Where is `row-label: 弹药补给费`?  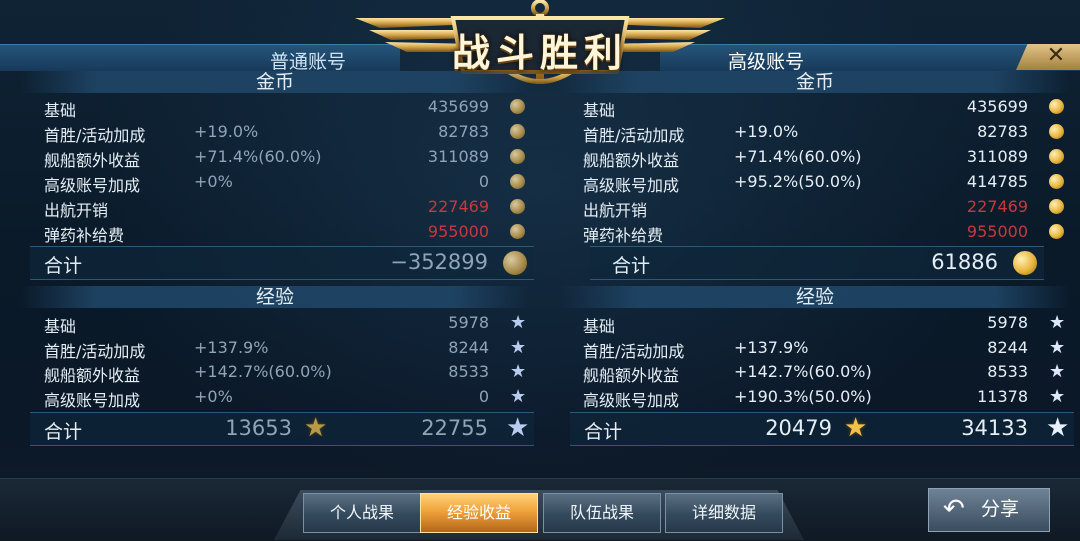
row-label: 弹药补给费 is located at coordinates (623, 235).